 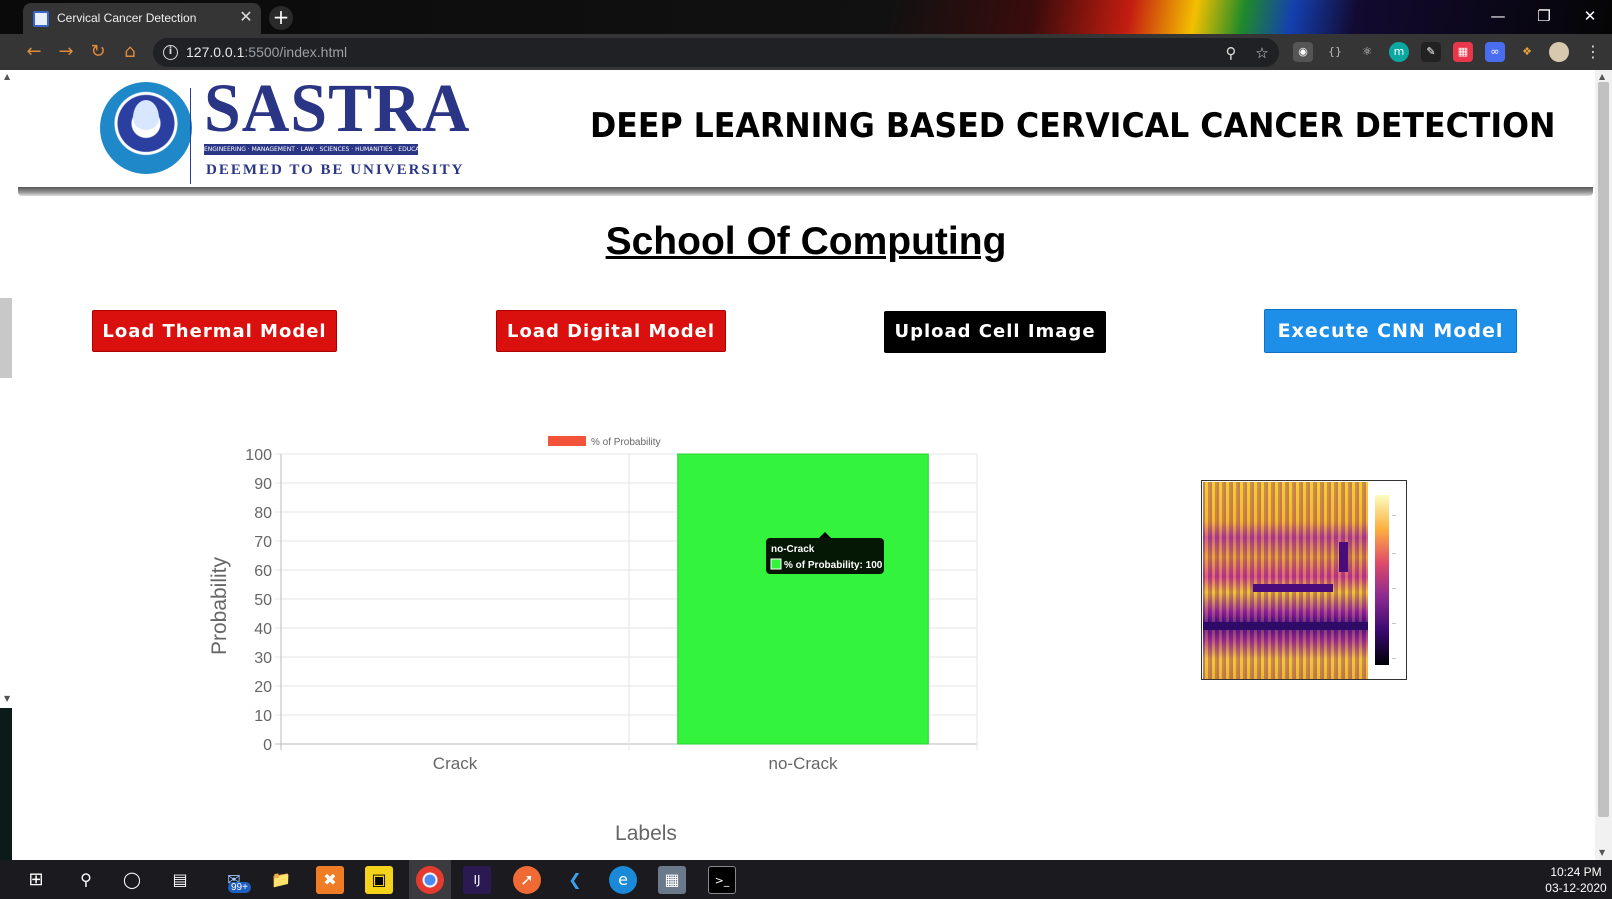 What do you see at coordinates (825, 553) in the screenshot?
I see `chart-tooltip: no-Crack % of Probability: 100` at bounding box center [825, 553].